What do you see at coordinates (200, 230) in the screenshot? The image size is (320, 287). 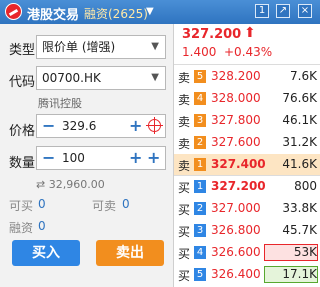 I see `bid-level-badge: 3` at bounding box center [200, 230].